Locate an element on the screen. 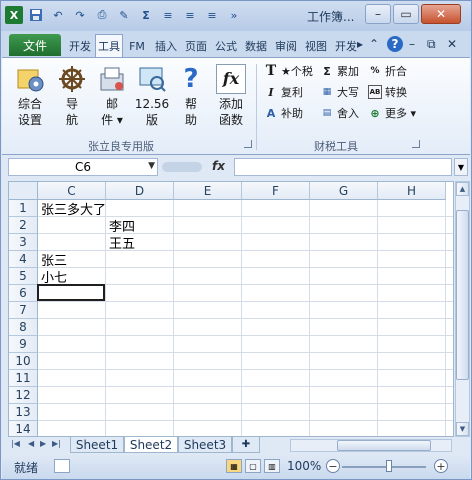 The height and width of the screenshot is (480, 472). close-button: ✕ is located at coordinates (441, 14).